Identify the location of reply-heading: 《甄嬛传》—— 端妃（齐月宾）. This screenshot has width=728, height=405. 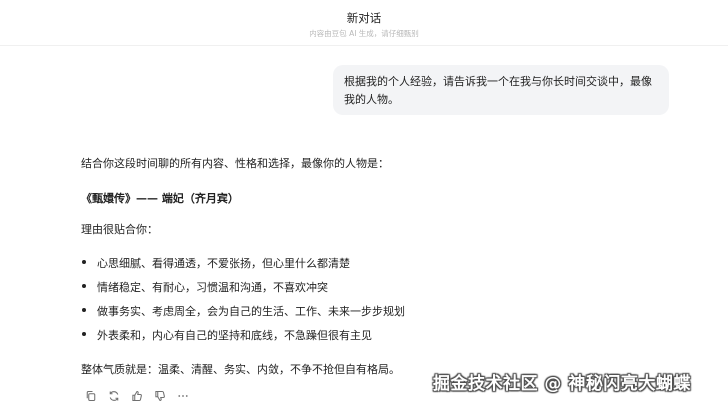
(160, 198).